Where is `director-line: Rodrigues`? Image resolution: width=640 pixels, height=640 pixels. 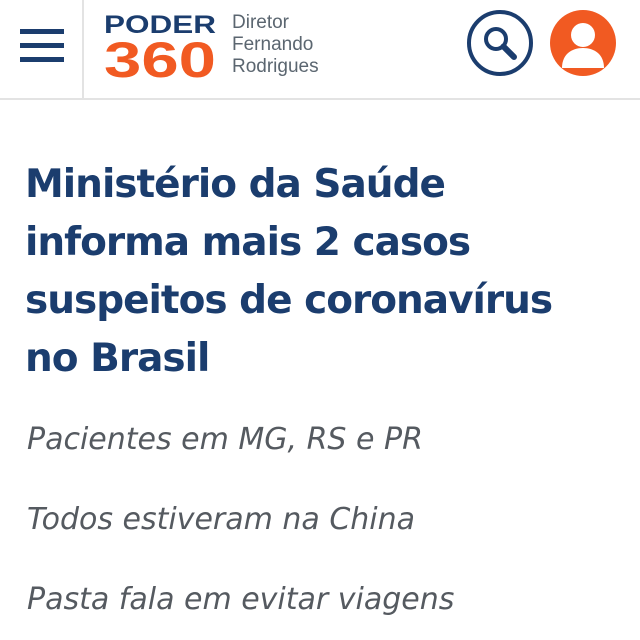 director-line: Rodrigues is located at coordinates (275, 66).